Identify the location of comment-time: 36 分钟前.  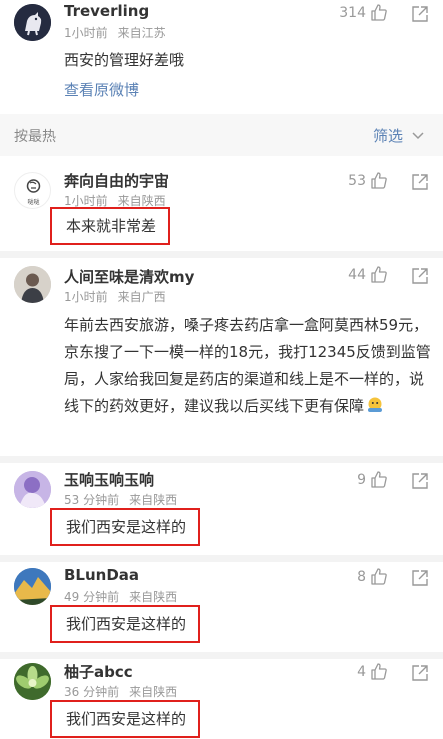
(92, 692).